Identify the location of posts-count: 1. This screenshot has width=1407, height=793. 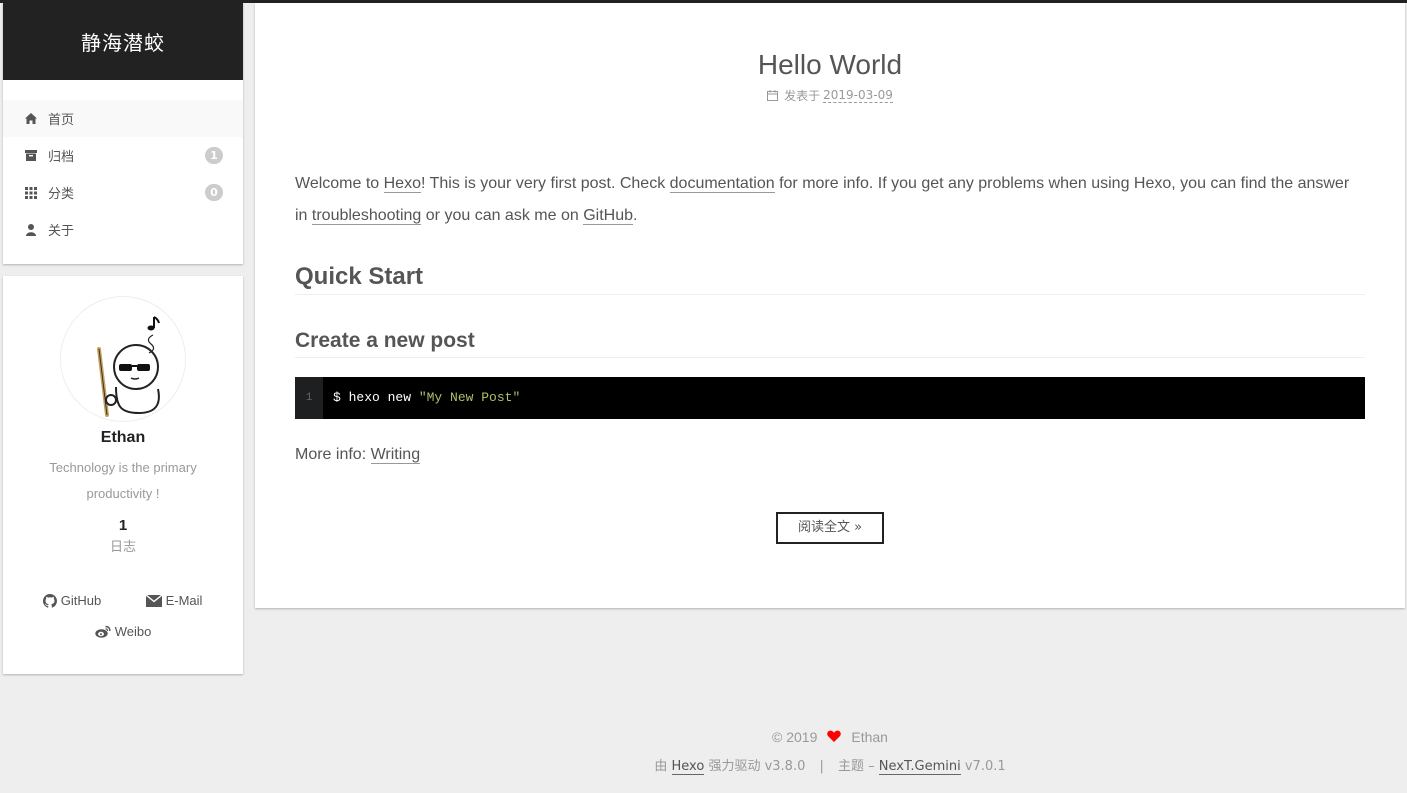
(123, 525).